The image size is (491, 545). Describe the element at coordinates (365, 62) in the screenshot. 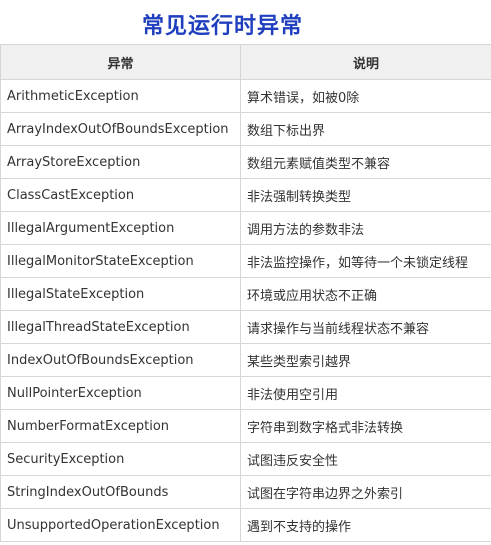

I see `header-description: 说明` at that location.